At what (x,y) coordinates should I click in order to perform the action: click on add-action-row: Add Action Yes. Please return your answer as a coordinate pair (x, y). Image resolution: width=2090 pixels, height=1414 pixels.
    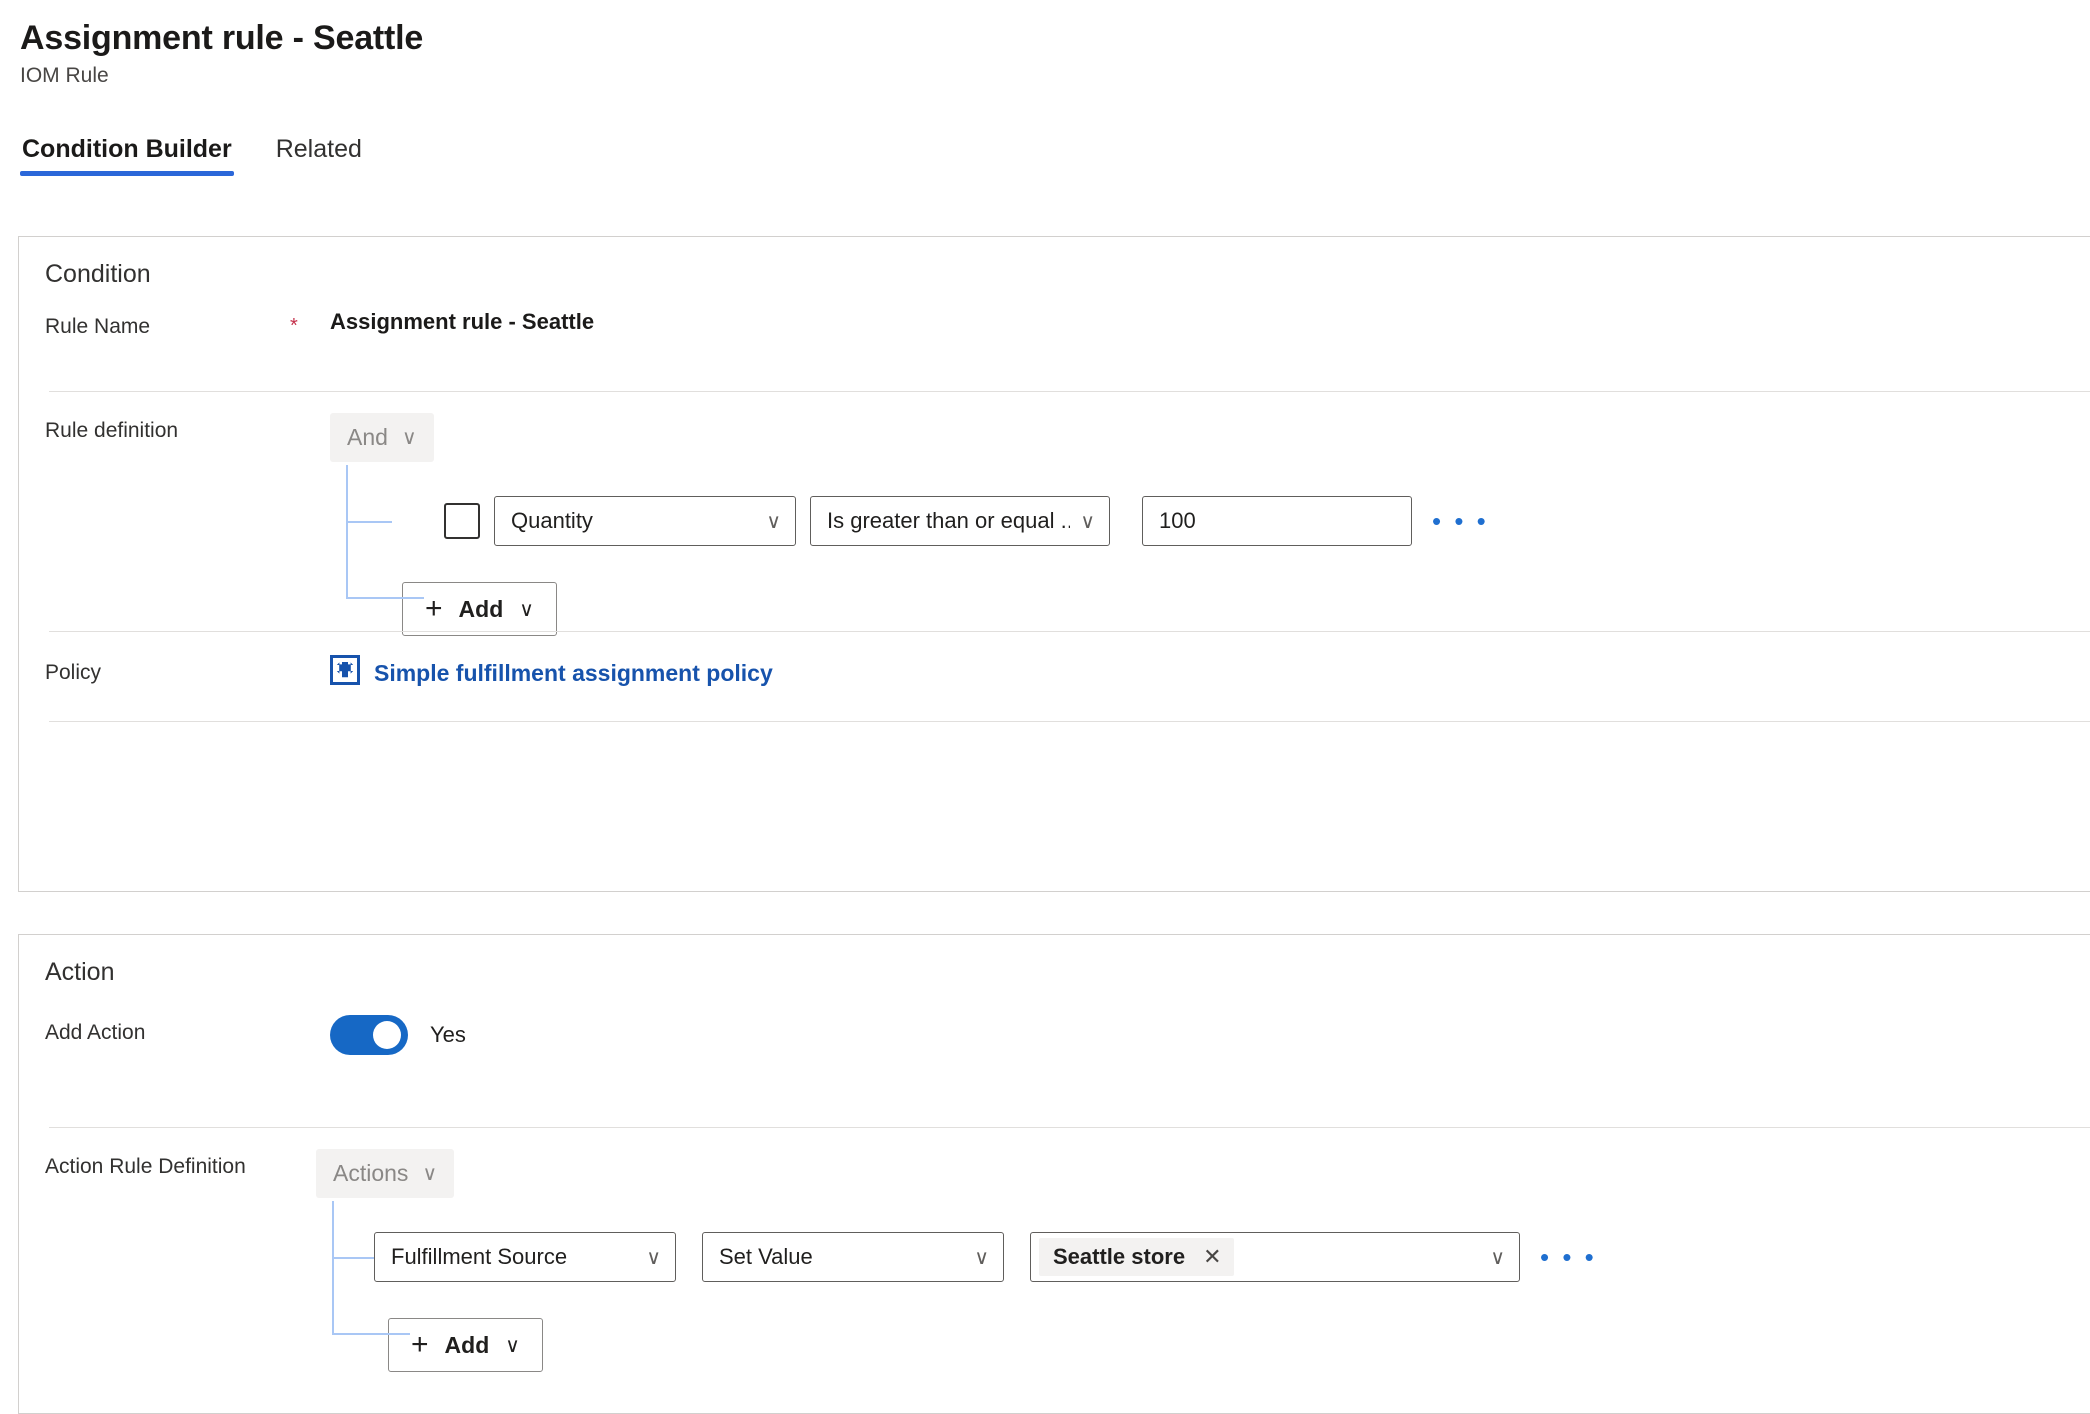
    Looking at the image, I should click on (1054, 1071).